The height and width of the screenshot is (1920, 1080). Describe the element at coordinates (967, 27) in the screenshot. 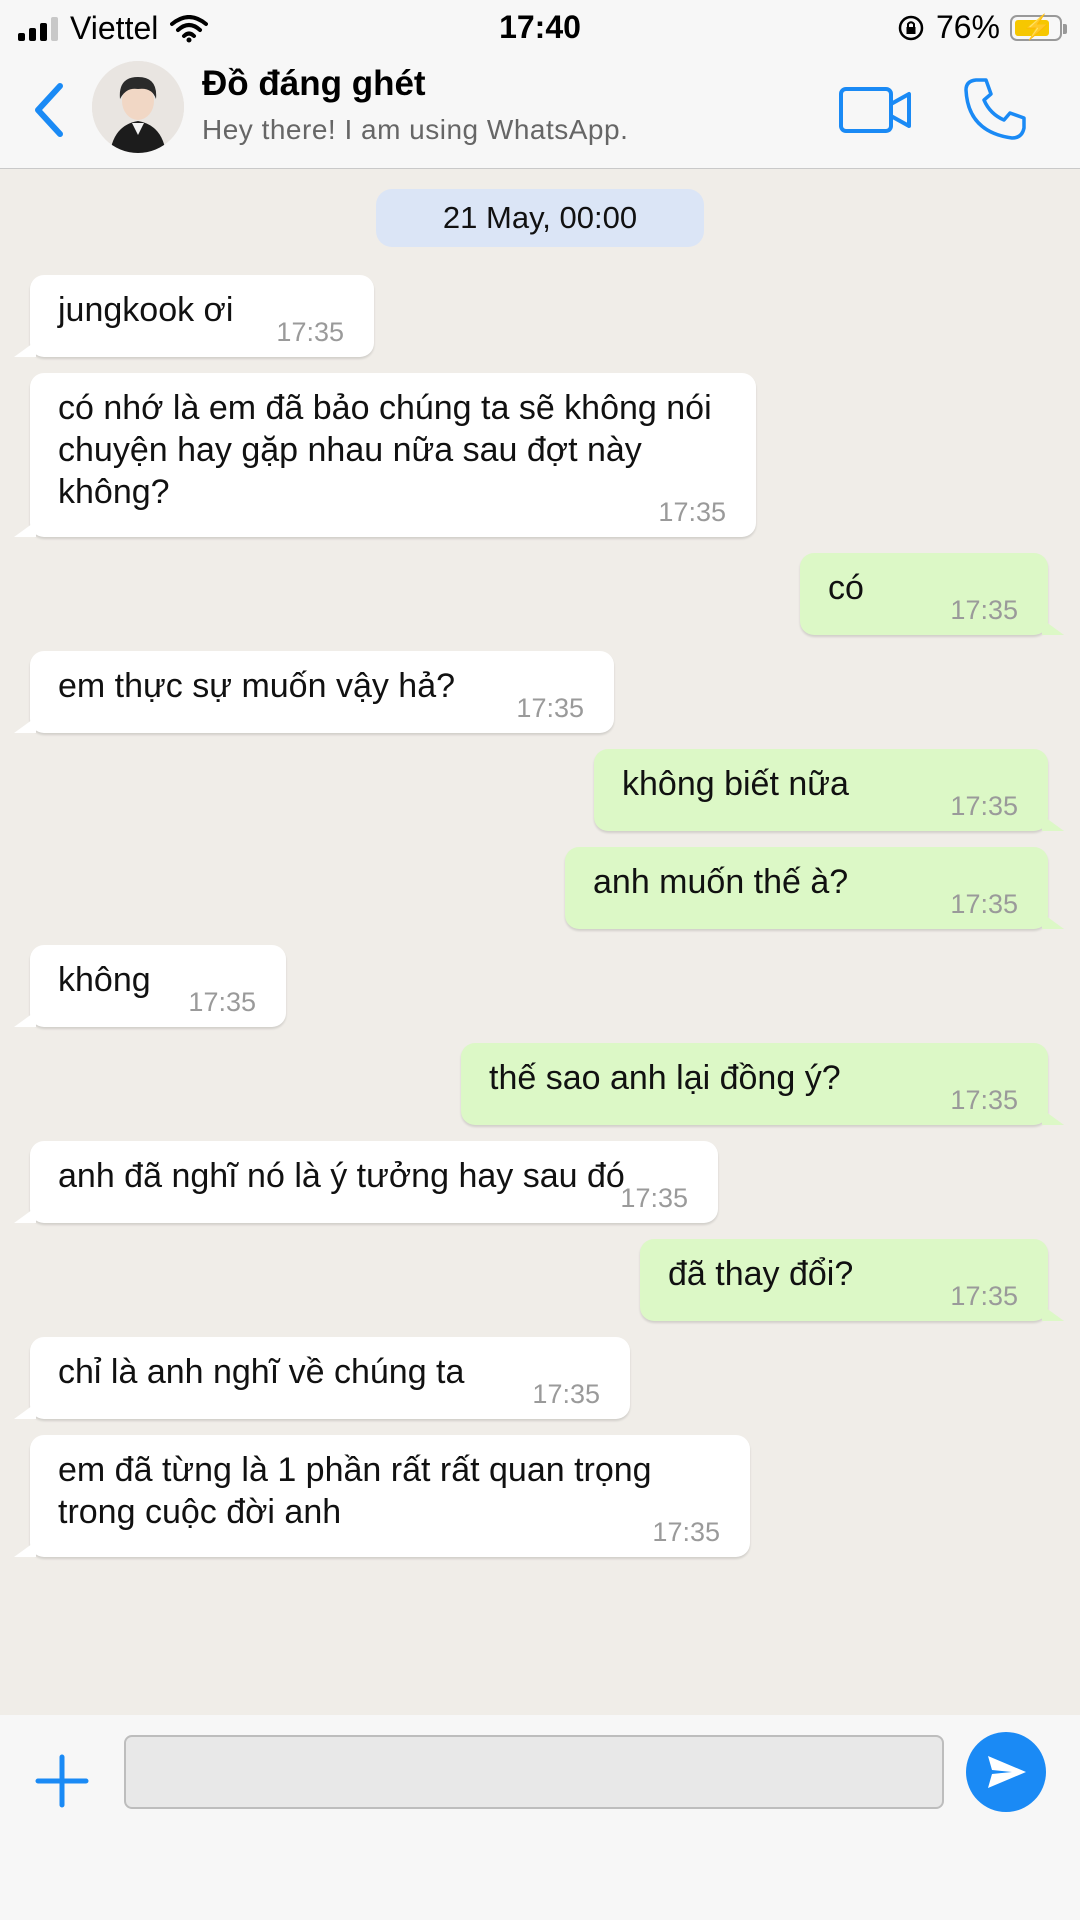

I see `battery-percent: 76%` at that location.